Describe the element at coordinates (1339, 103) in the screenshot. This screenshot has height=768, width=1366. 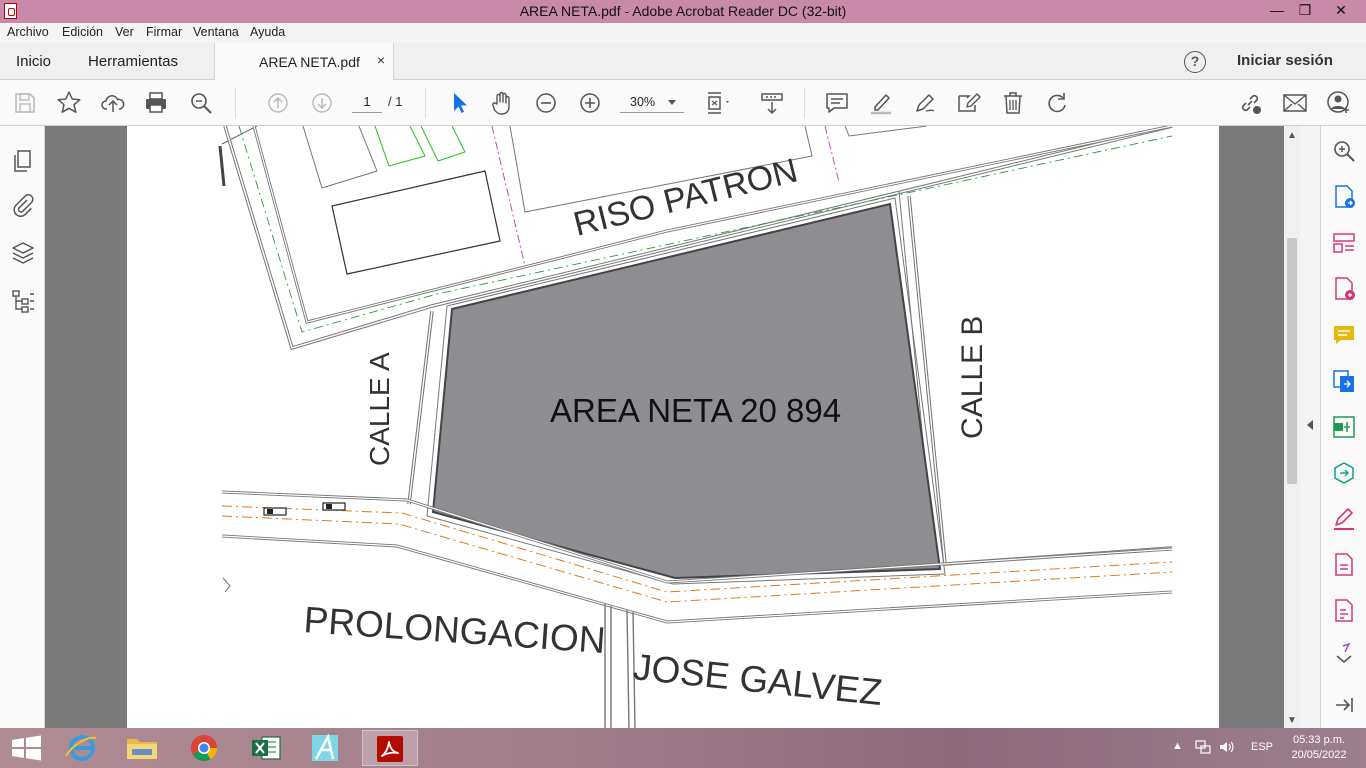
I see `account-user-icon` at that location.